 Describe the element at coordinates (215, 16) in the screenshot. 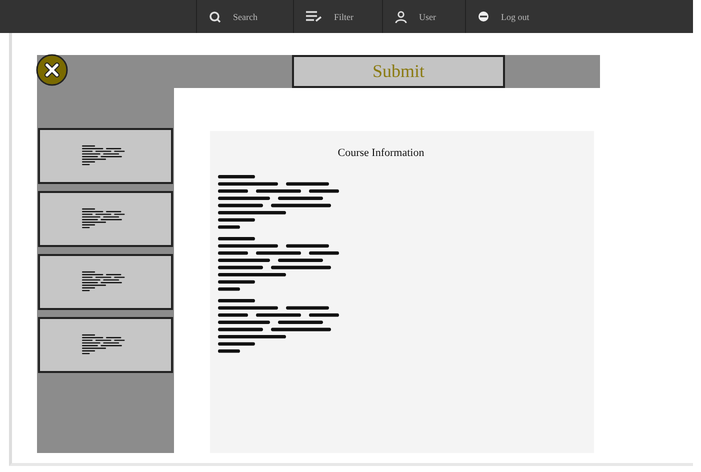

I see `search-icon` at that location.